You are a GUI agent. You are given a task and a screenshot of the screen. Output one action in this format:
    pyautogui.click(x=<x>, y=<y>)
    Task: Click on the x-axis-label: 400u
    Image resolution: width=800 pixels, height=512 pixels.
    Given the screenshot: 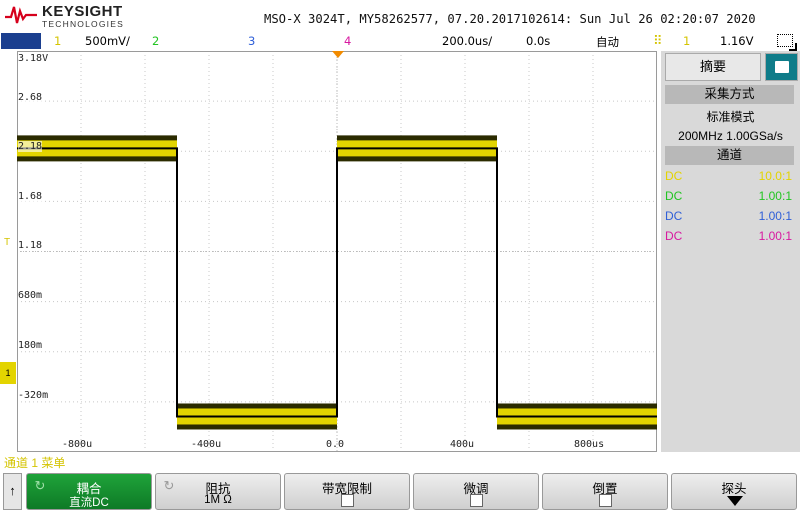 What is the action you would take?
    pyautogui.click(x=462, y=444)
    